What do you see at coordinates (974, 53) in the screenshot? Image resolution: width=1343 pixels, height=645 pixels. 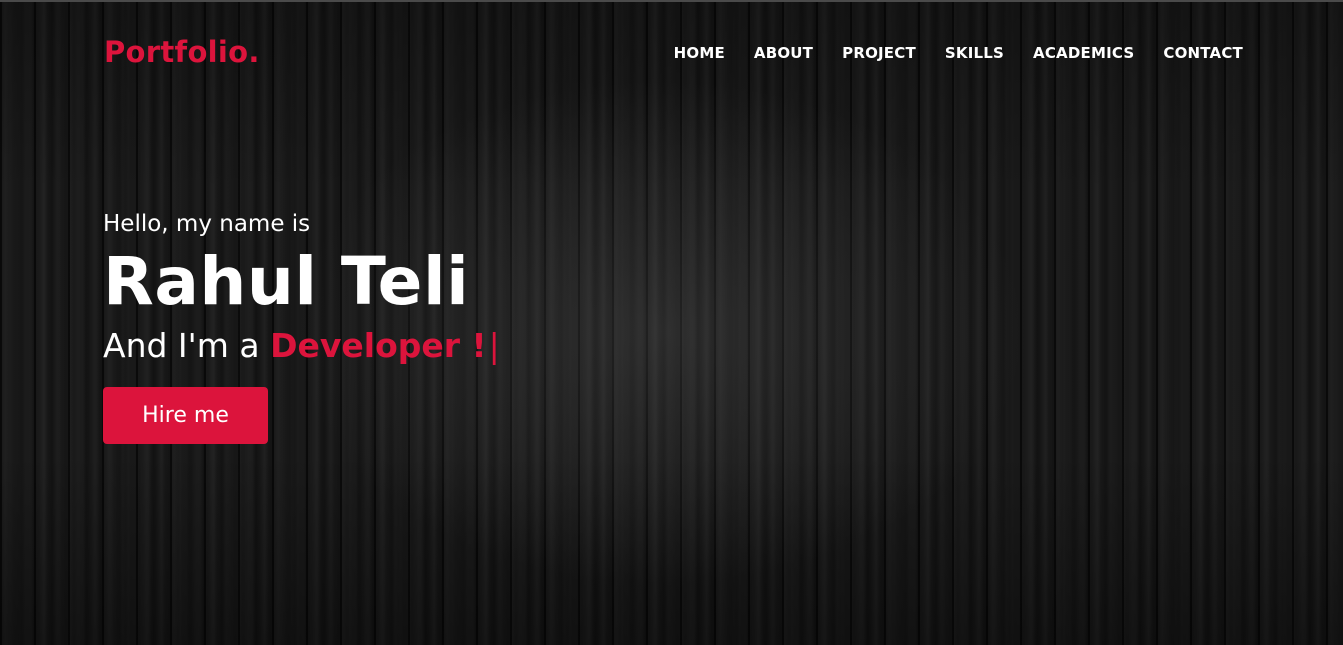 I see `nav-item-skills: SKILLS` at bounding box center [974, 53].